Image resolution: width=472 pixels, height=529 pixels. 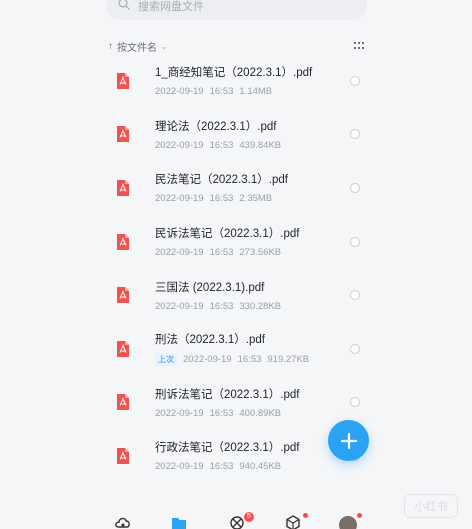 I want to click on file-meta: 上次 2022-09-19 16:53 919.27KB, so click(x=232, y=360).